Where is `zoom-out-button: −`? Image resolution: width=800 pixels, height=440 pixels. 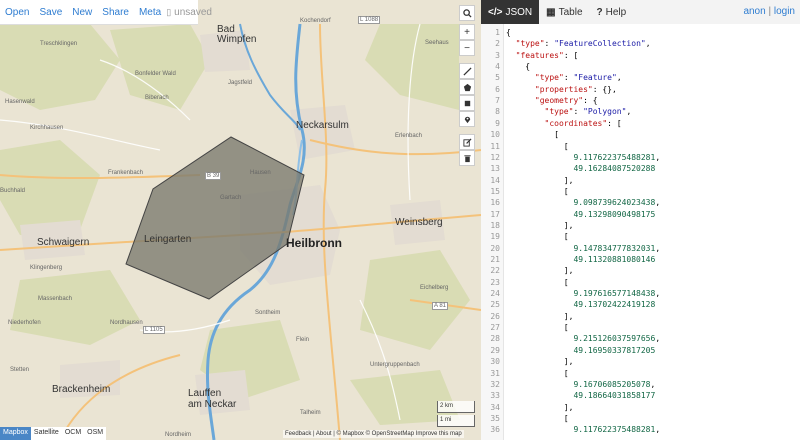
zoom-out-button: − is located at coordinates (467, 48).